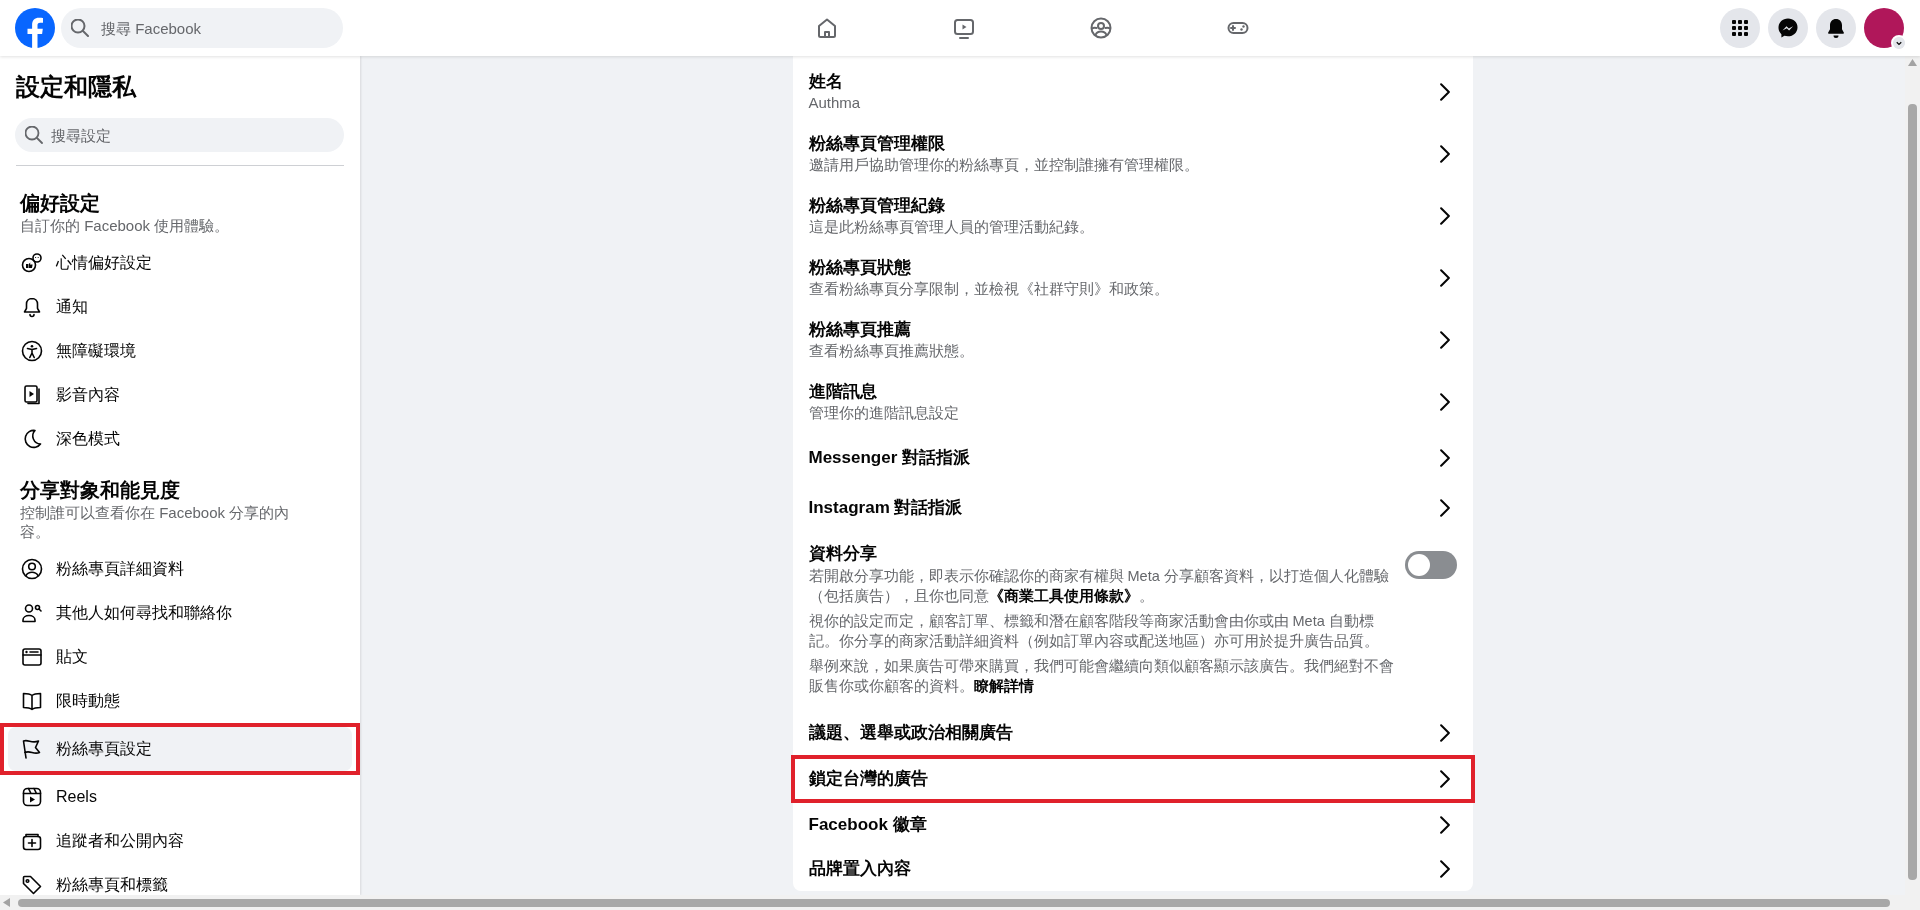 Image resolution: width=1920 pixels, height=910 pixels. What do you see at coordinates (886, 508) in the screenshot?
I see `row-title: Instagram 對話指派` at bounding box center [886, 508].